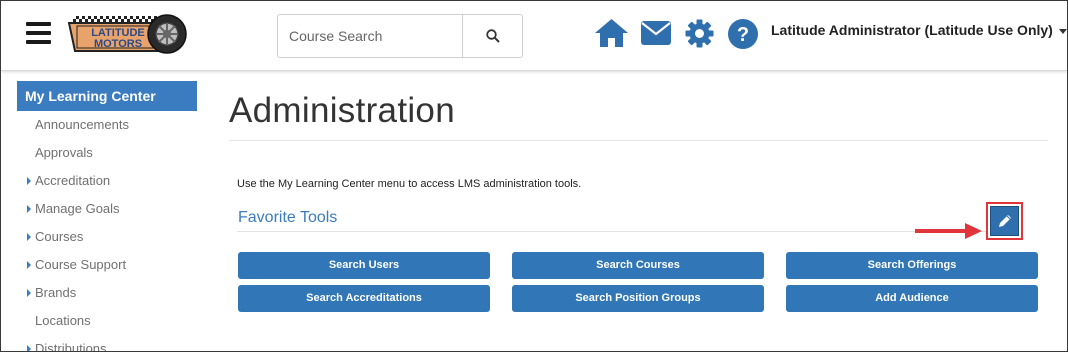 This screenshot has width=1068, height=352. I want to click on sidebar-item-label: Accreditation, so click(73, 180).